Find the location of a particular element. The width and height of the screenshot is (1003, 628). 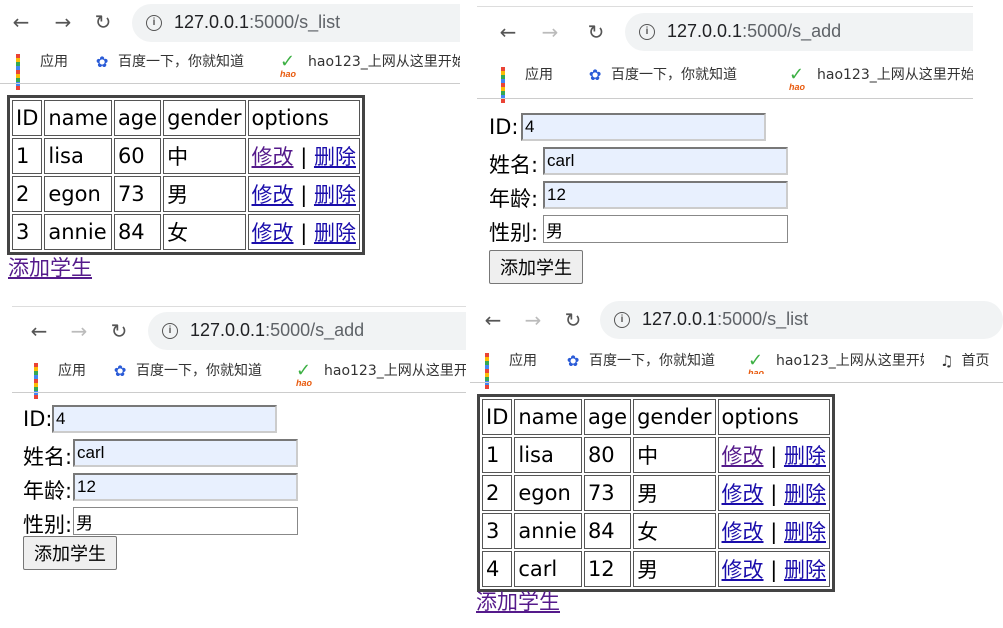

toolbar: ← → ↻ i 127.0.0.1:5000/s_add is located at coordinates (233, 331).